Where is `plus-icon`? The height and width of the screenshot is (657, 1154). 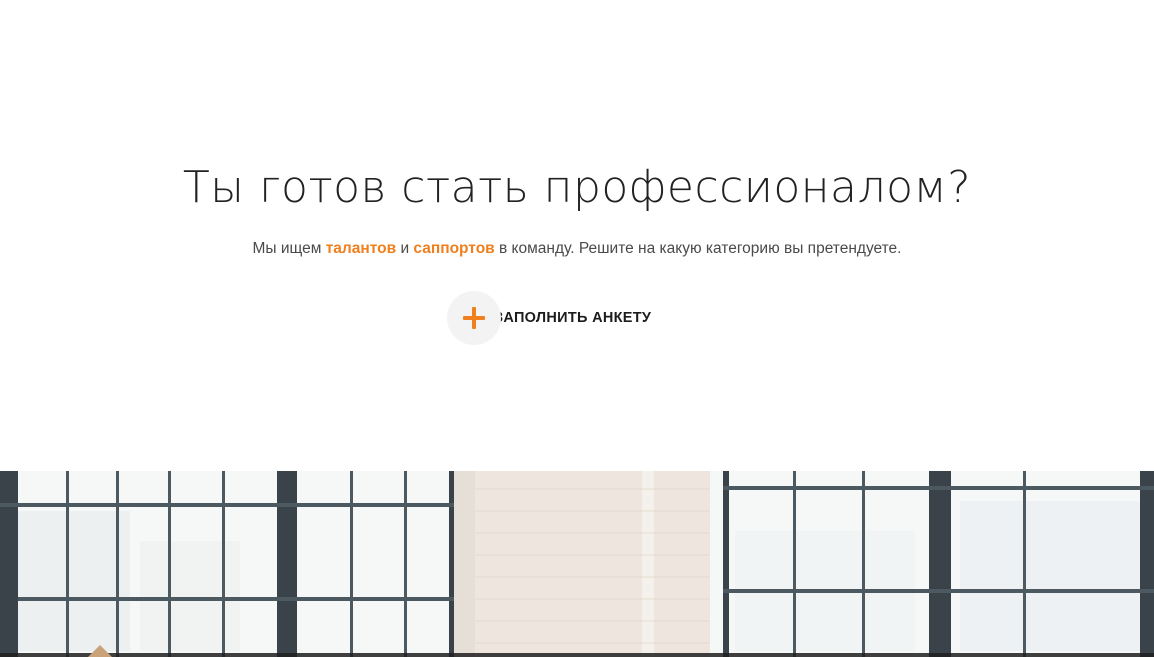
plus-icon is located at coordinates (474, 318).